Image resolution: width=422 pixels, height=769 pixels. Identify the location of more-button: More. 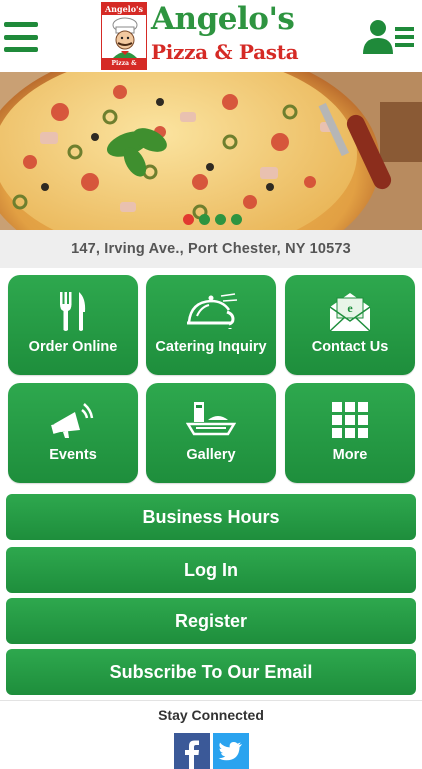
(350, 433).